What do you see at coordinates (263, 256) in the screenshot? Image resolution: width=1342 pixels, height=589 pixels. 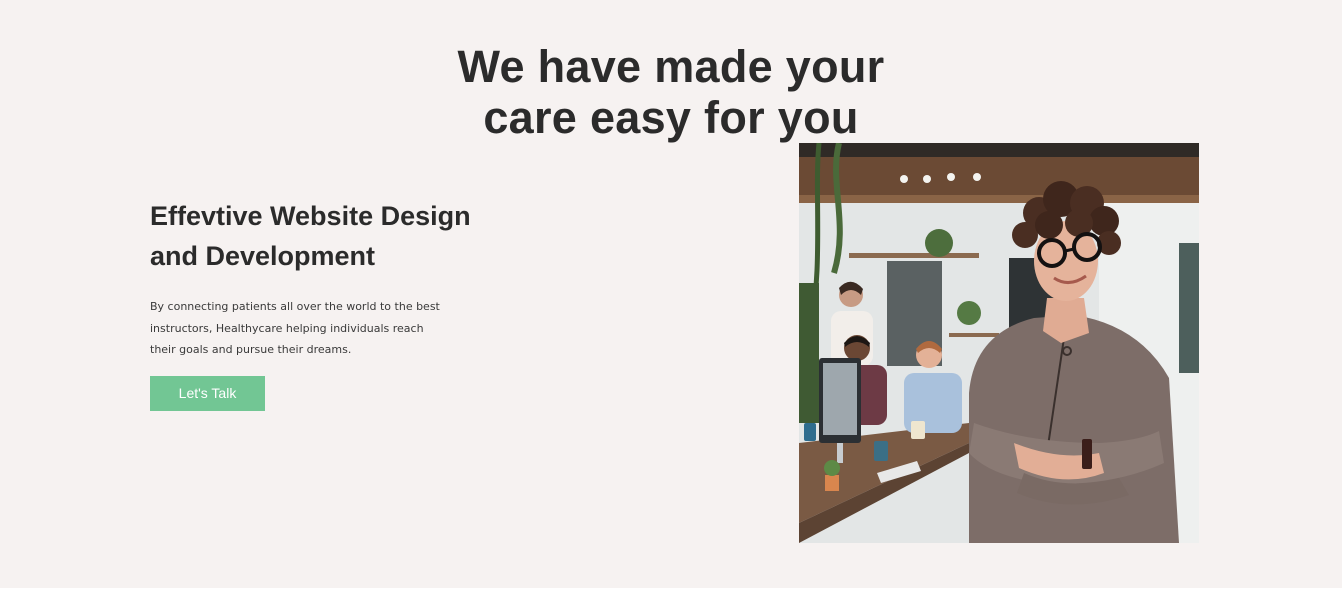 I see `feature-title-line-2: and Development` at bounding box center [263, 256].